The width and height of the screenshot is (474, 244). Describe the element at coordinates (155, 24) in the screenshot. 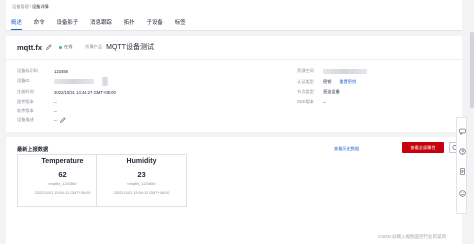

I see `tab-sub-devices: 子设备` at that location.